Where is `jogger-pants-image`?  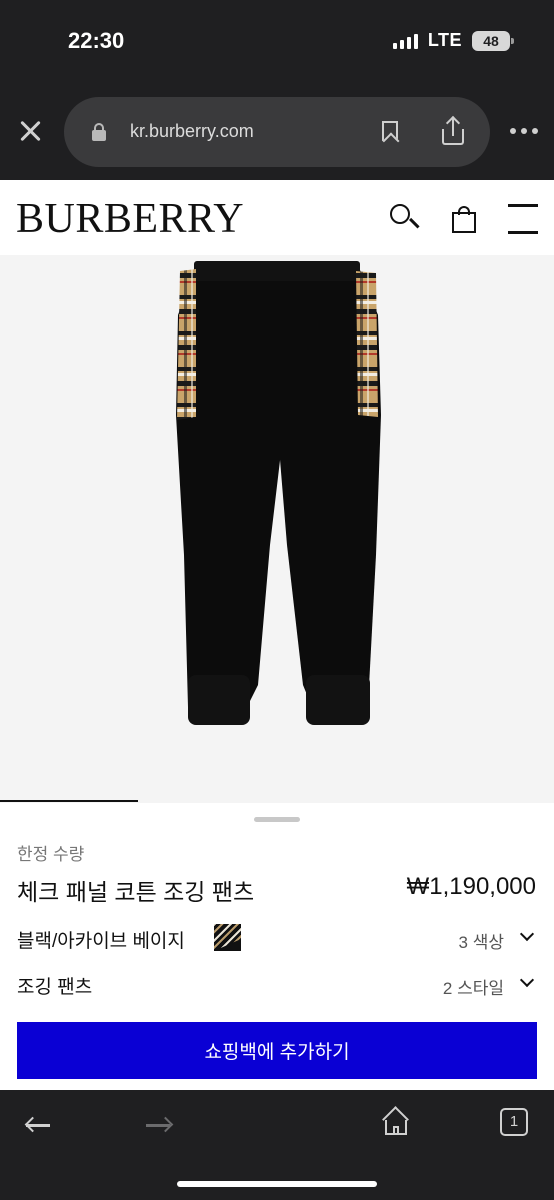
jogger-pants-image is located at coordinates (278, 493).